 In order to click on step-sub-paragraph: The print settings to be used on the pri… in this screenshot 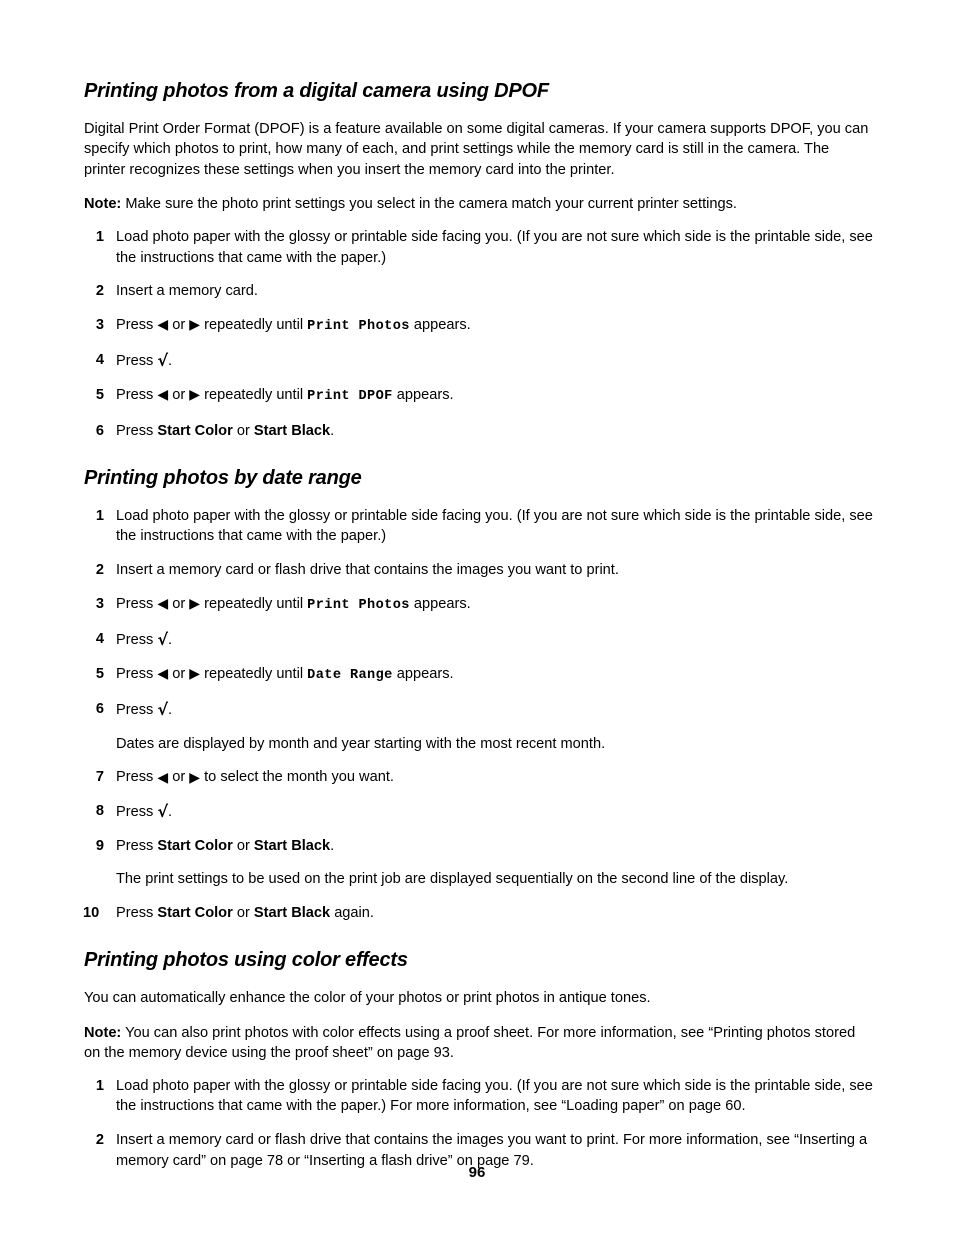, I will do `click(452, 879)`.